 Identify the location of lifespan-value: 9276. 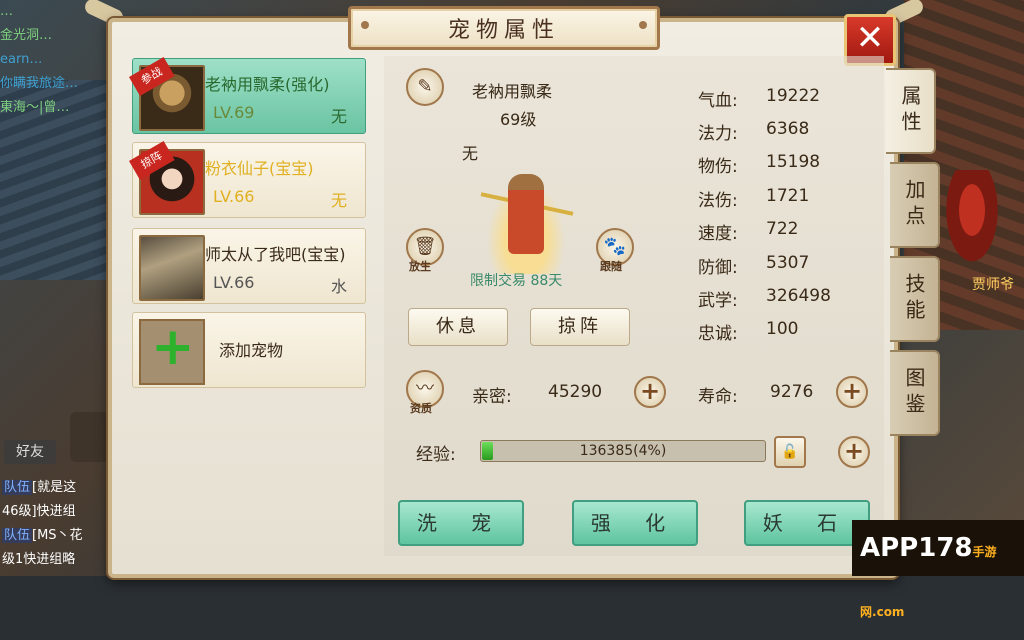
(792, 392).